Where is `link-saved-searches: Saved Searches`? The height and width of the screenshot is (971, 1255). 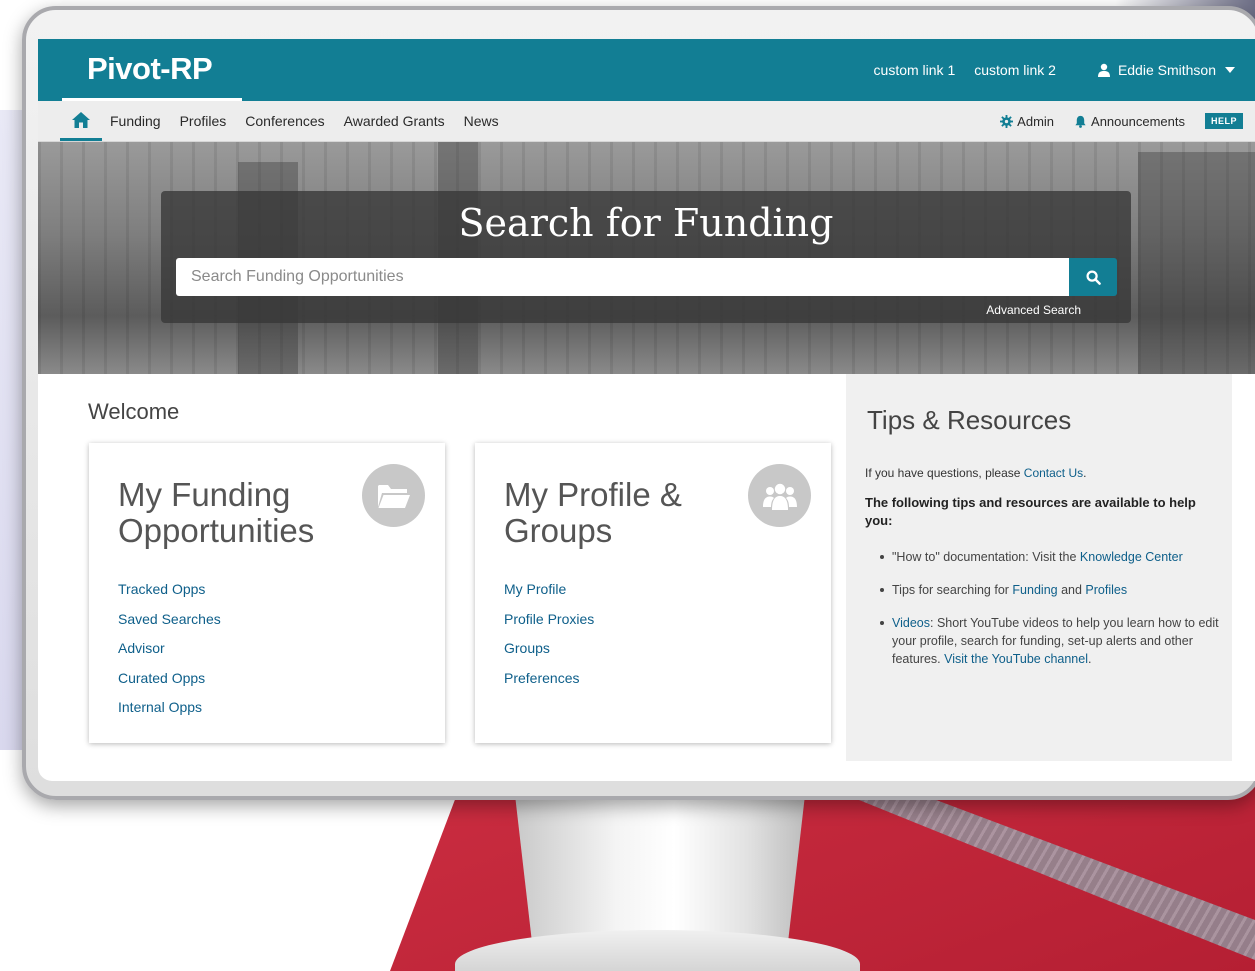 link-saved-searches: Saved Searches is located at coordinates (169, 626).